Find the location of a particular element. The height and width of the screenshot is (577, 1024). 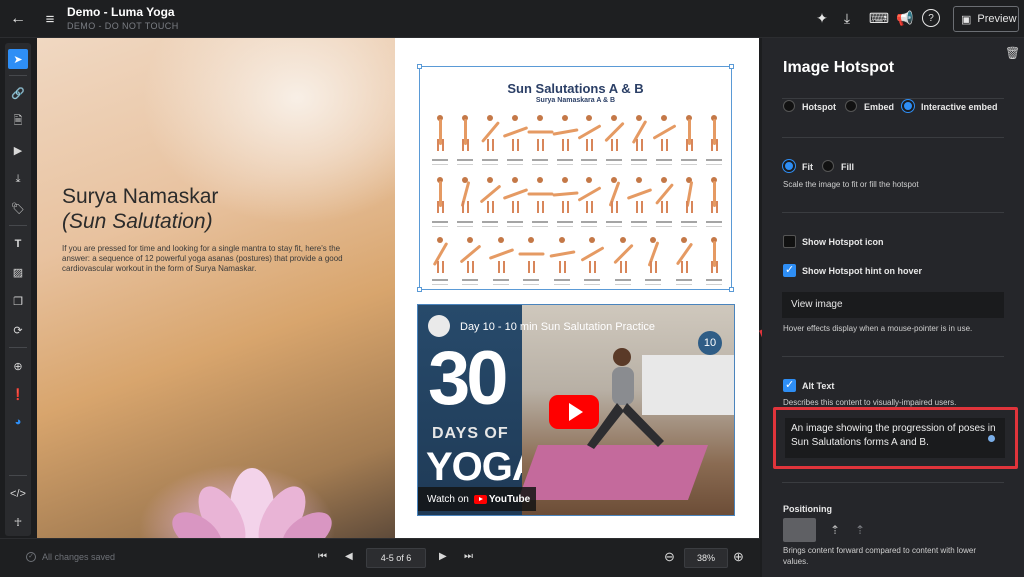

left-toolbar: ➤ 🔗 🗎 ▶ ⤓ 🏷 T ▨ ❐ ⟳ ⊕ ❗ ◕ </> ☥ is located at coordinates (18, 289).